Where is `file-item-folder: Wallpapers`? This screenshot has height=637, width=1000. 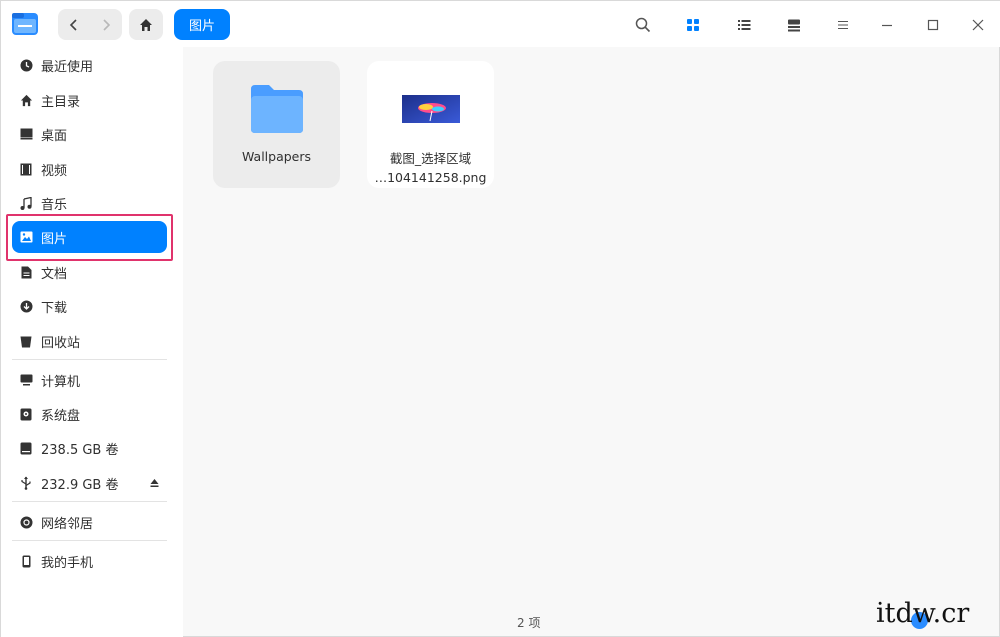 file-item-folder: Wallpapers is located at coordinates (276, 124).